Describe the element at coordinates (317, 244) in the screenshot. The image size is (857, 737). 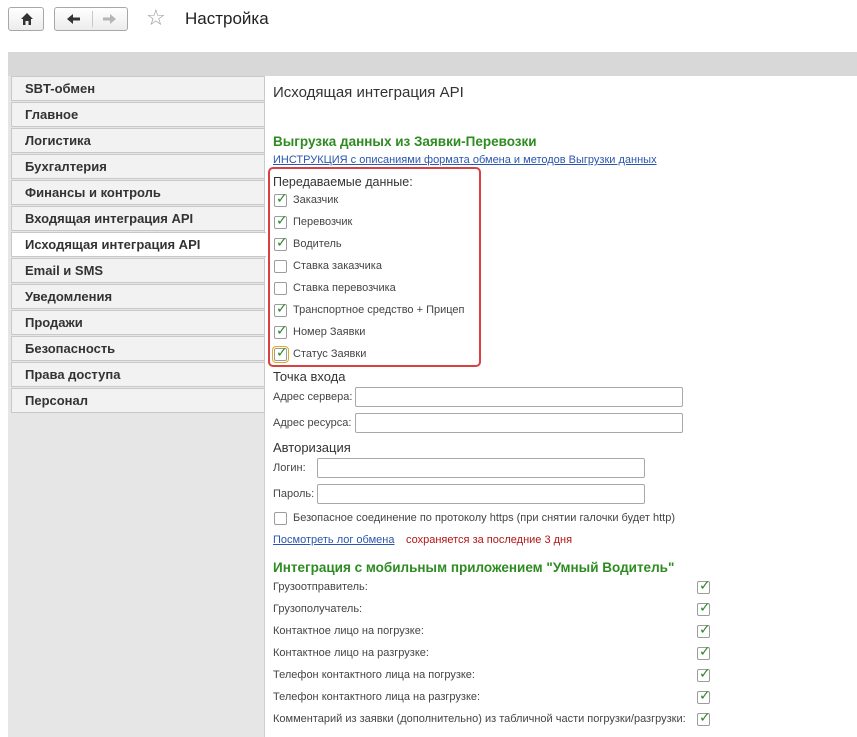
I see `data-checkbox-label: Водитель` at that location.